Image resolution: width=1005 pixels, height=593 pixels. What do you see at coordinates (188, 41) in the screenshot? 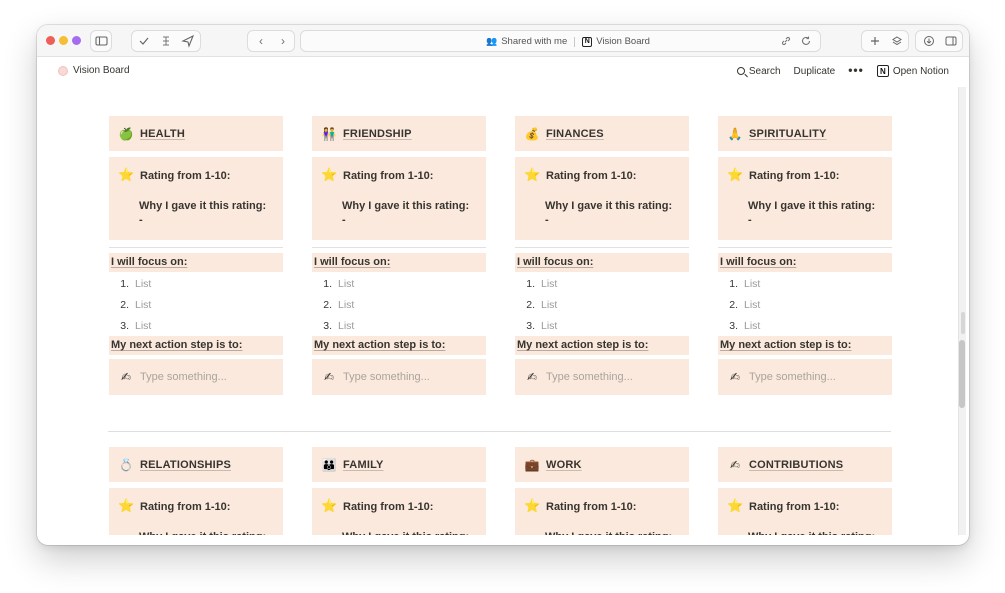
I see `send-icon` at bounding box center [188, 41].